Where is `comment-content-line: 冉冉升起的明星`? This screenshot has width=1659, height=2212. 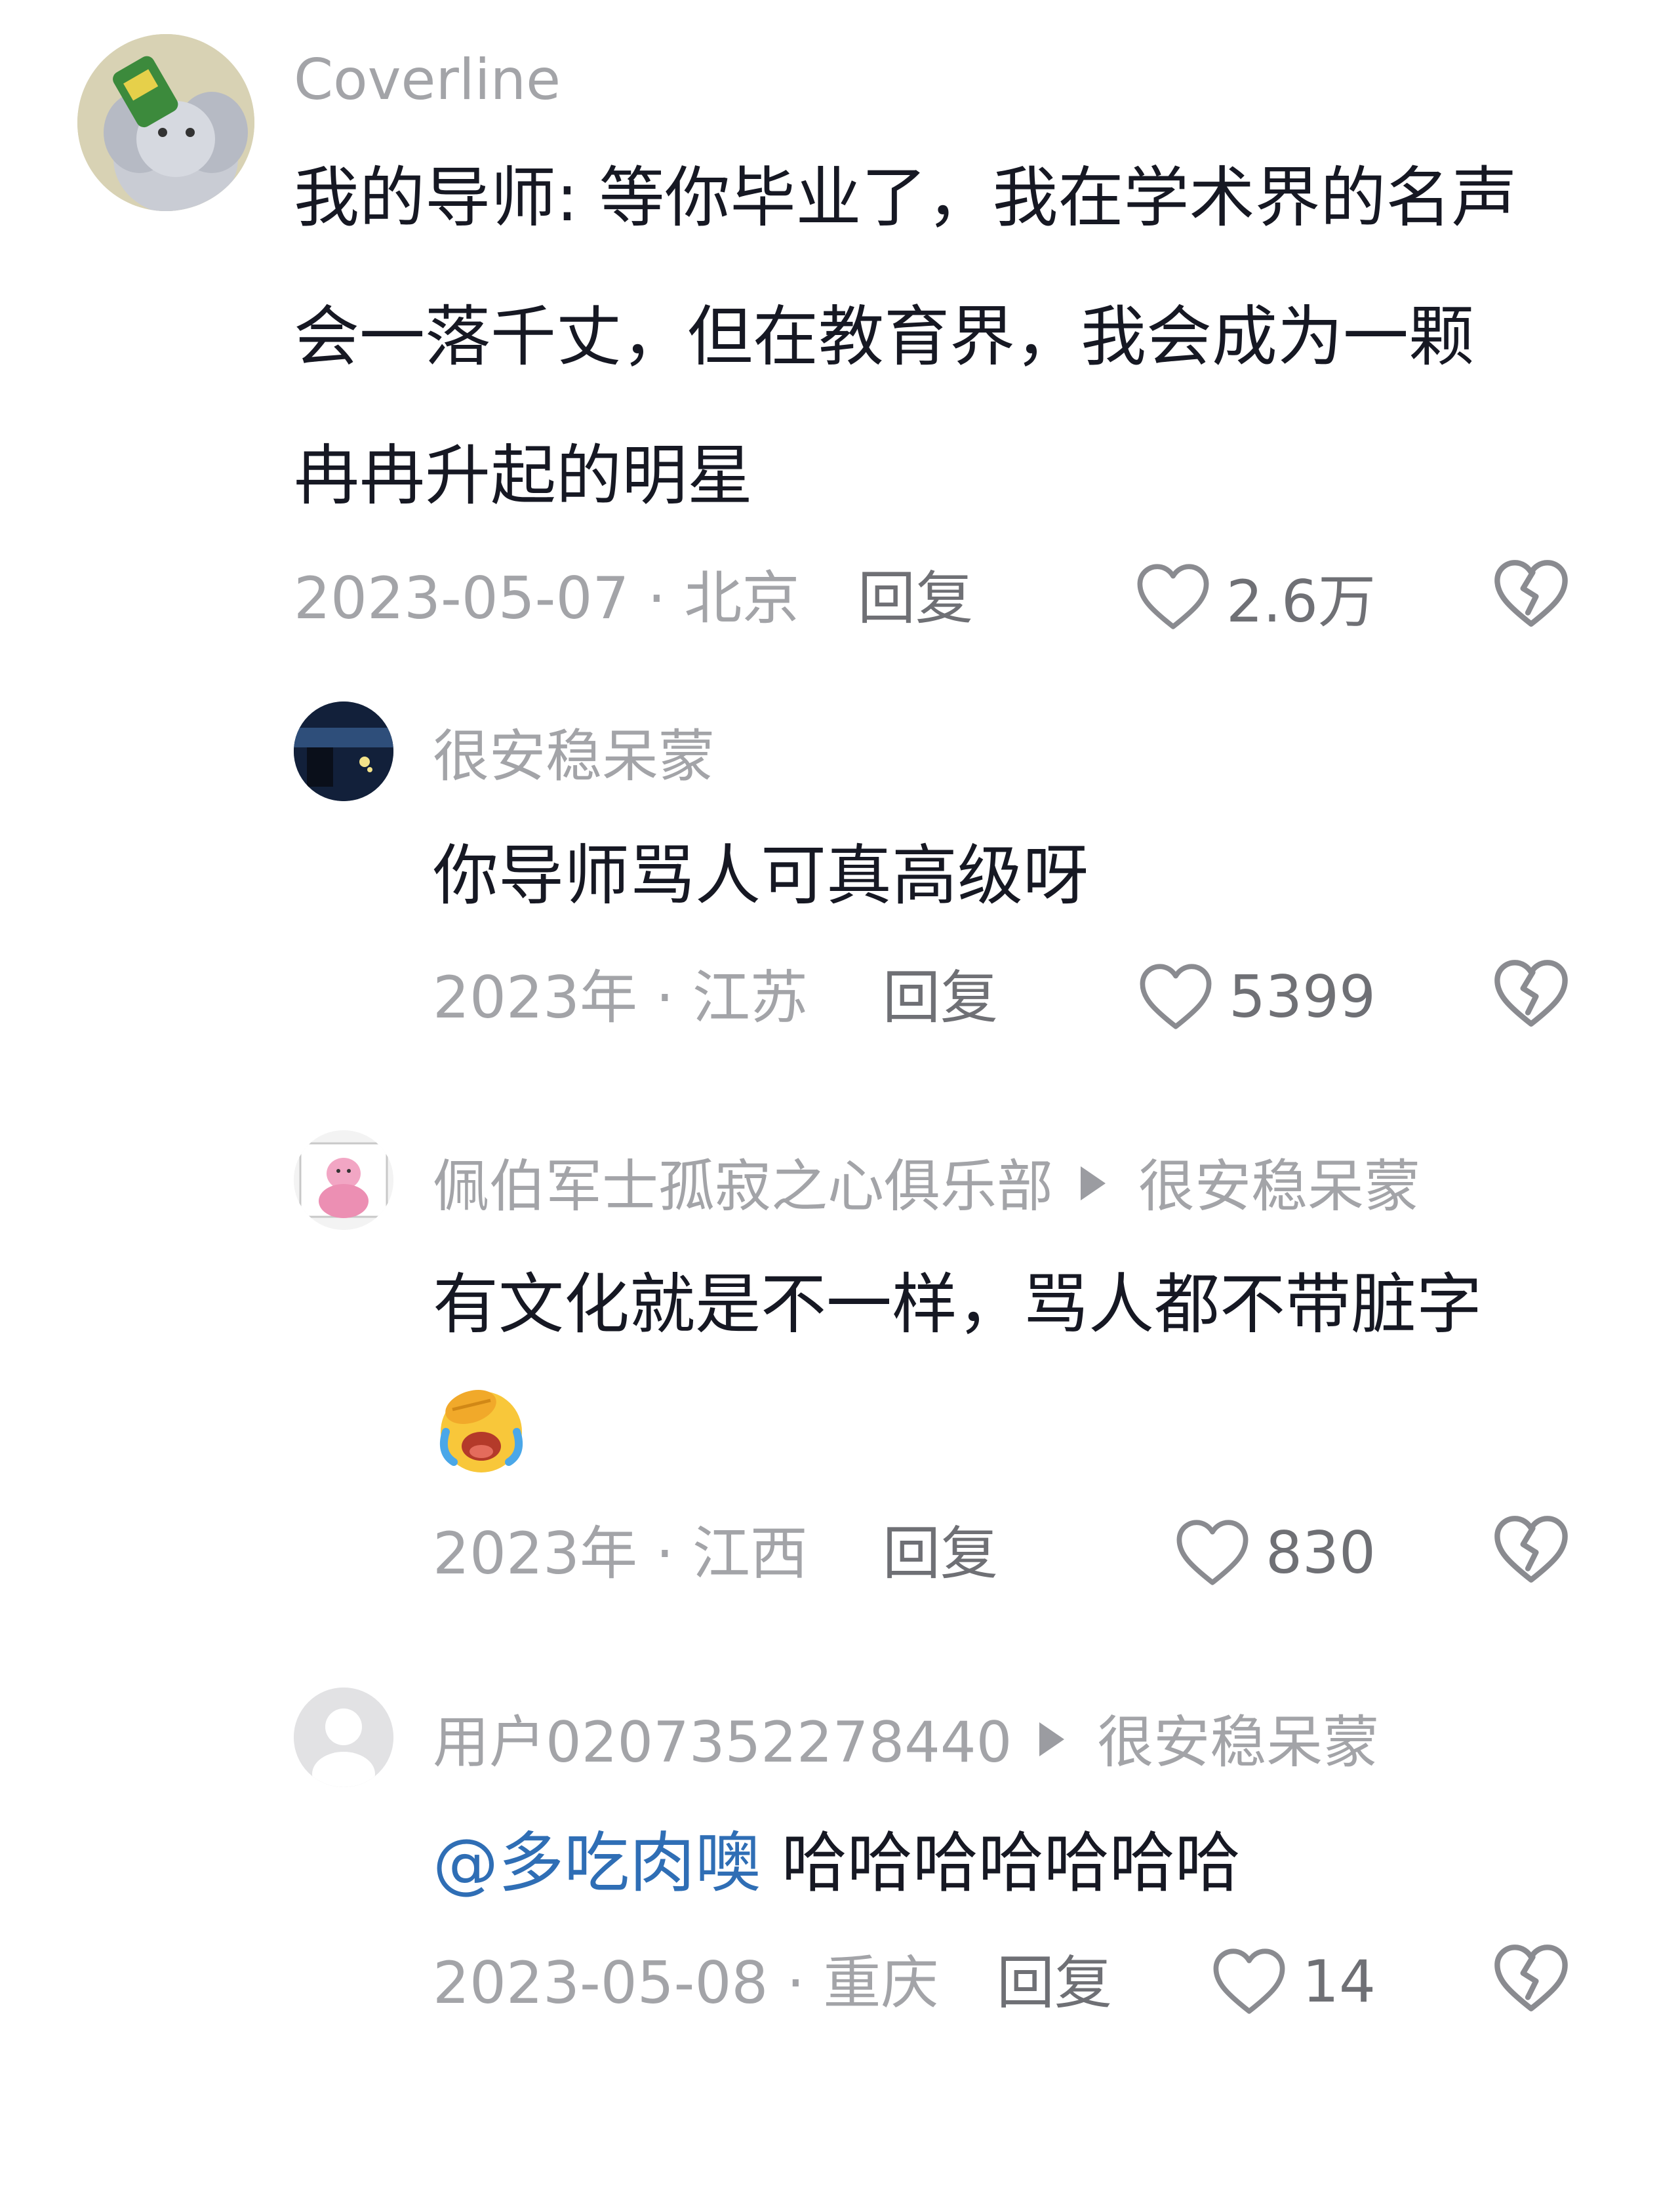 comment-content-line: 冉冉升起的明星 is located at coordinates (523, 475).